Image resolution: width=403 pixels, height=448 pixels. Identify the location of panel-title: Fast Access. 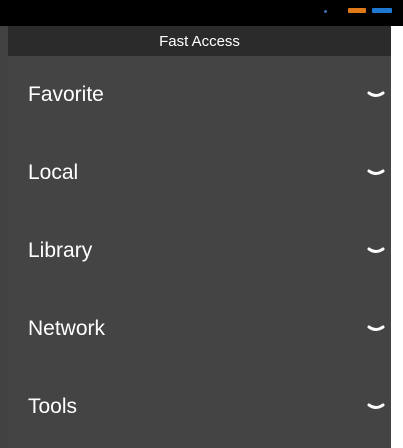
(199, 41).